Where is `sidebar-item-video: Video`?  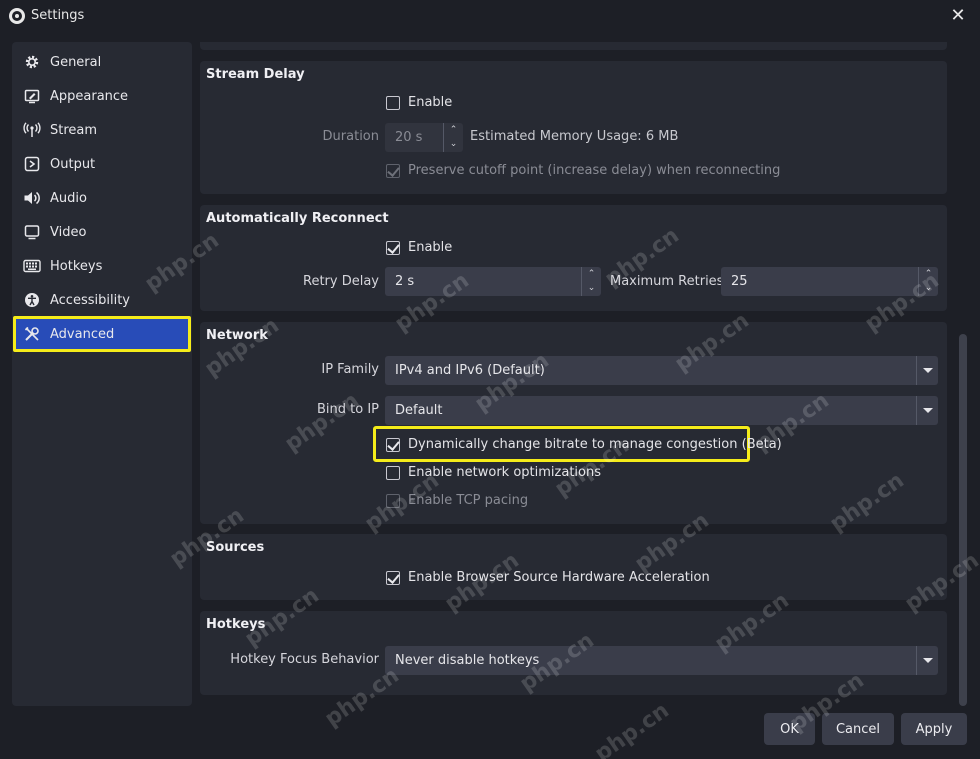 sidebar-item-video: Video is located at coordinates (102, 232).